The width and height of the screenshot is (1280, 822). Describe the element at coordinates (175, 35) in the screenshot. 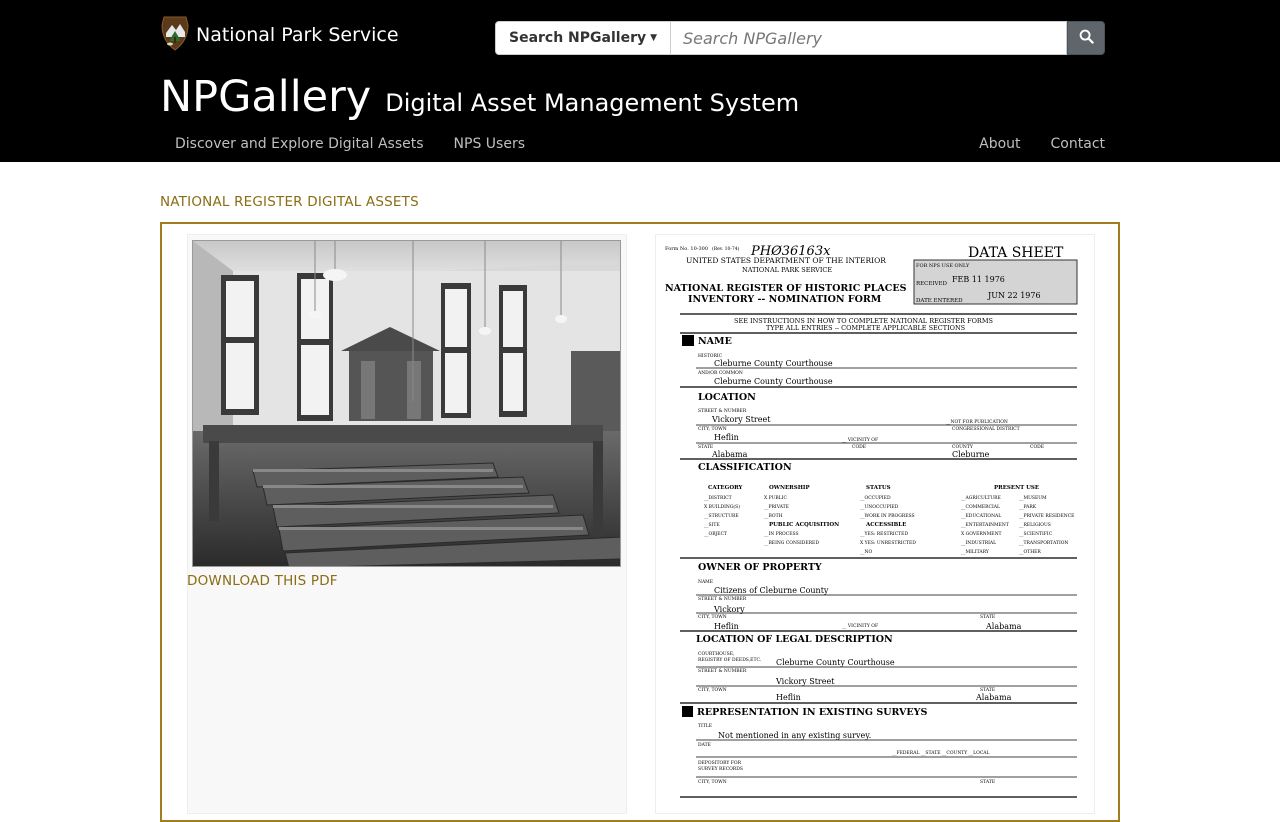

I see `nps-arrowhead-logo-icon` at that location.